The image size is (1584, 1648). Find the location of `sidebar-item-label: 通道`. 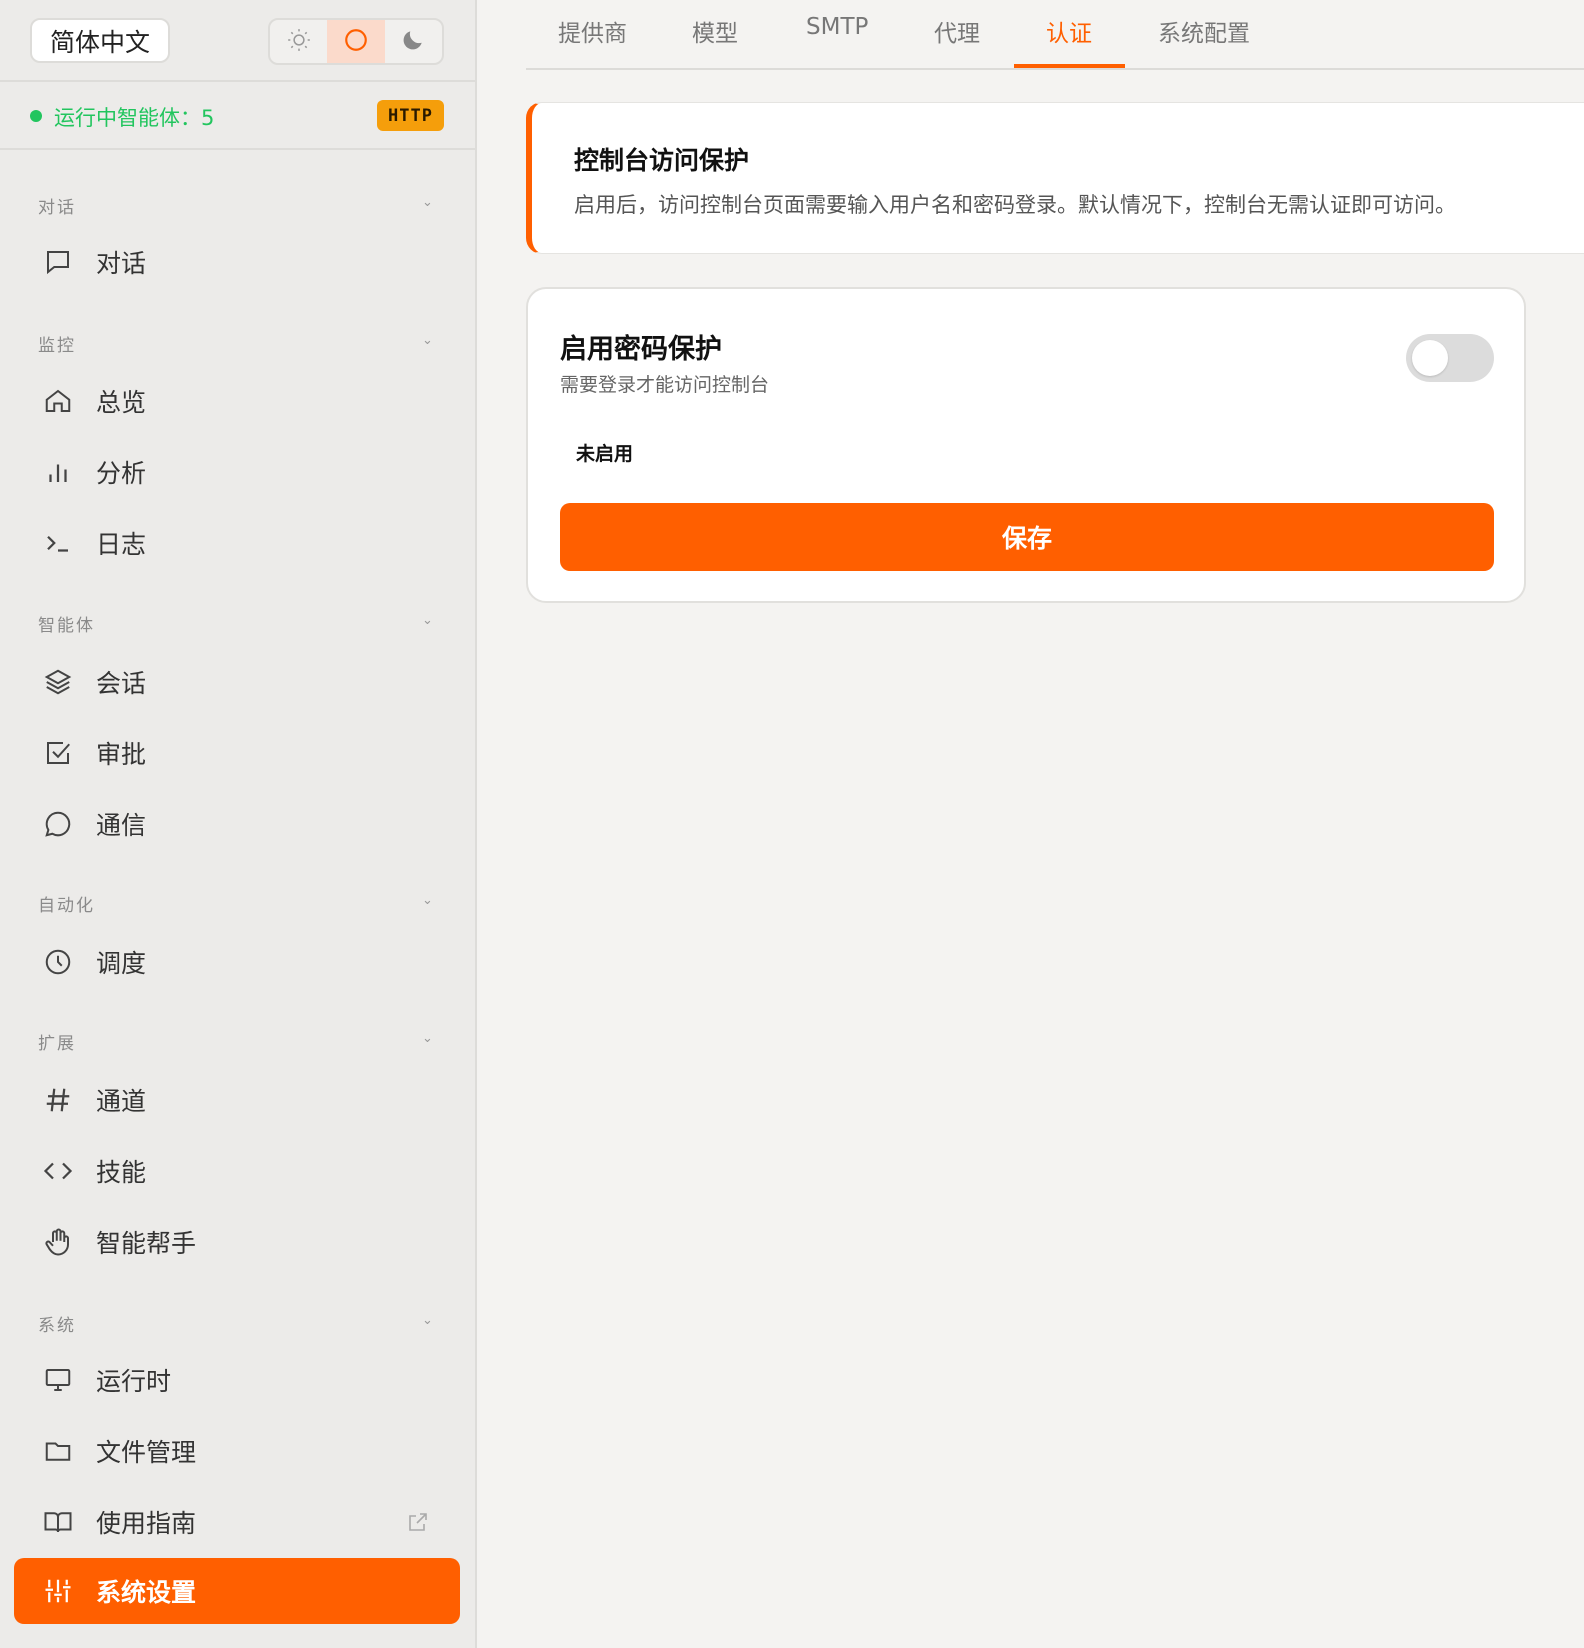

sidebar-item-label: 通道 is located at coordinates (121, 1101).